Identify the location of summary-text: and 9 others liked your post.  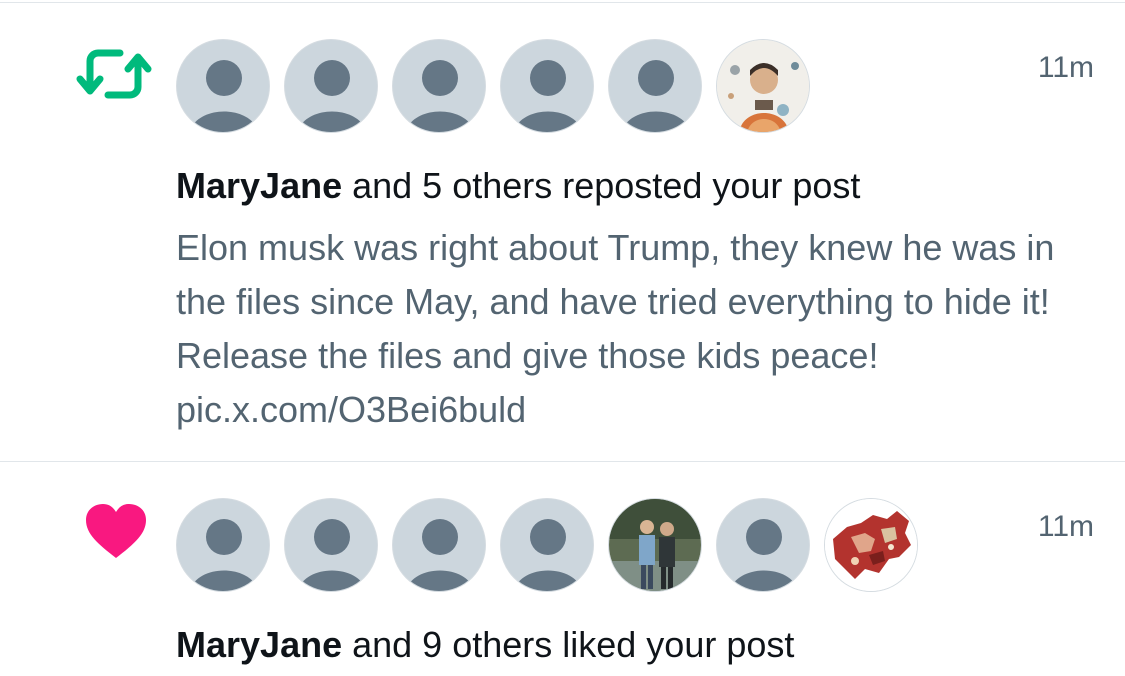
(568, 644).